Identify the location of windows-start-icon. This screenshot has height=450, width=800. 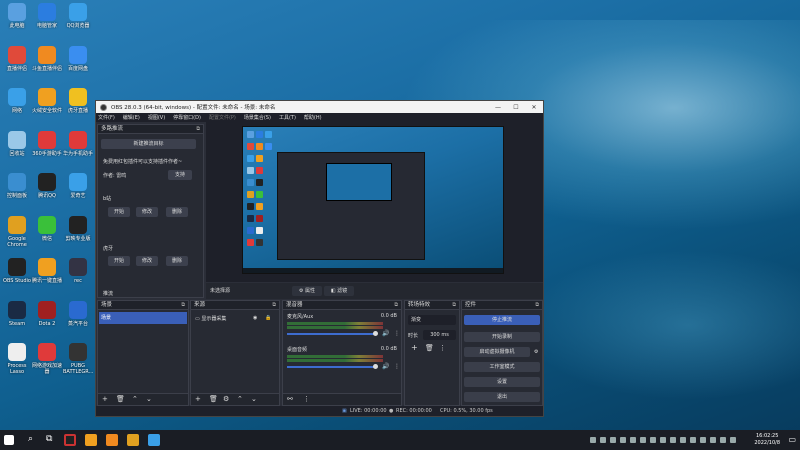
(9, 440).